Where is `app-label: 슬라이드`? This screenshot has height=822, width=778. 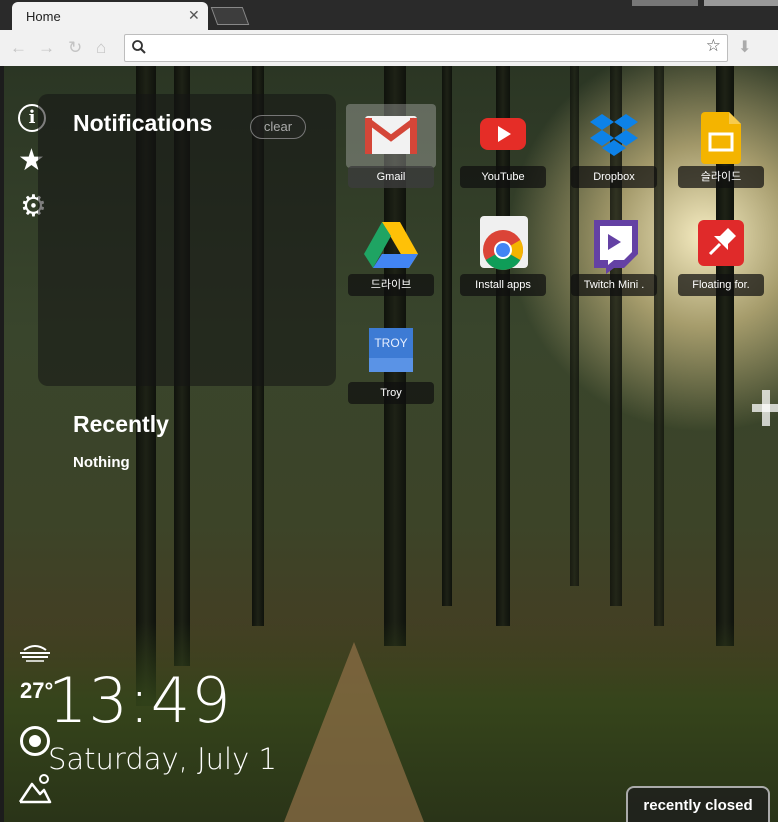 app-label: 슬라이드 is located at coordinates (721, 177).